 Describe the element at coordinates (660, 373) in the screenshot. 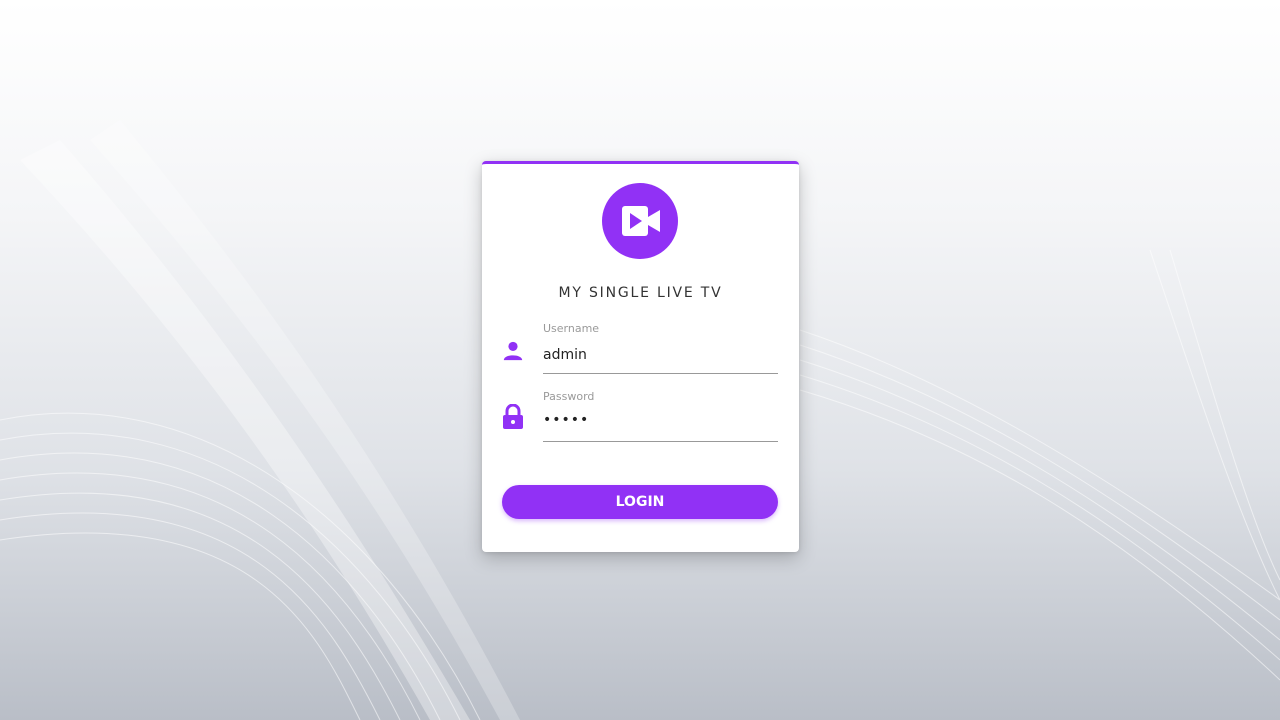

I see `username-underline` at that location.